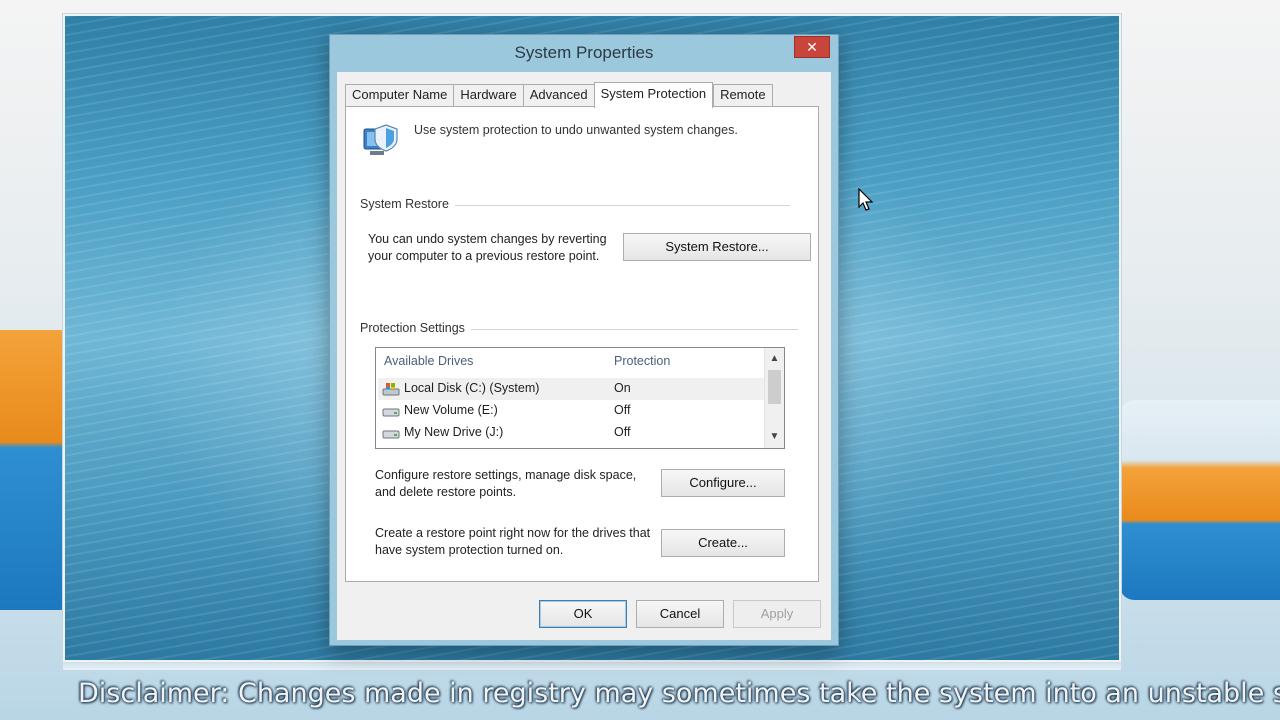 This screenshot has width=1280, height=720. Describe the element at coordinates (592, 666) in the screenshot. I see `screen-bottom-edge` at that location.